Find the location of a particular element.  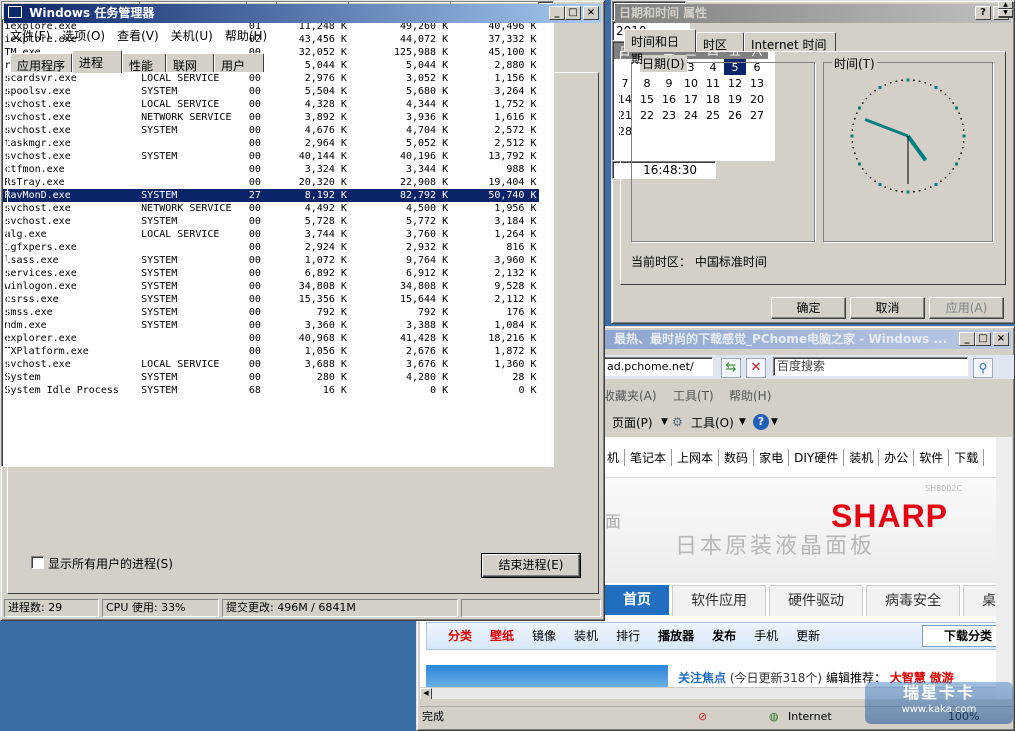

search-input: 百度搜索 is located at coordinates (870, 366).